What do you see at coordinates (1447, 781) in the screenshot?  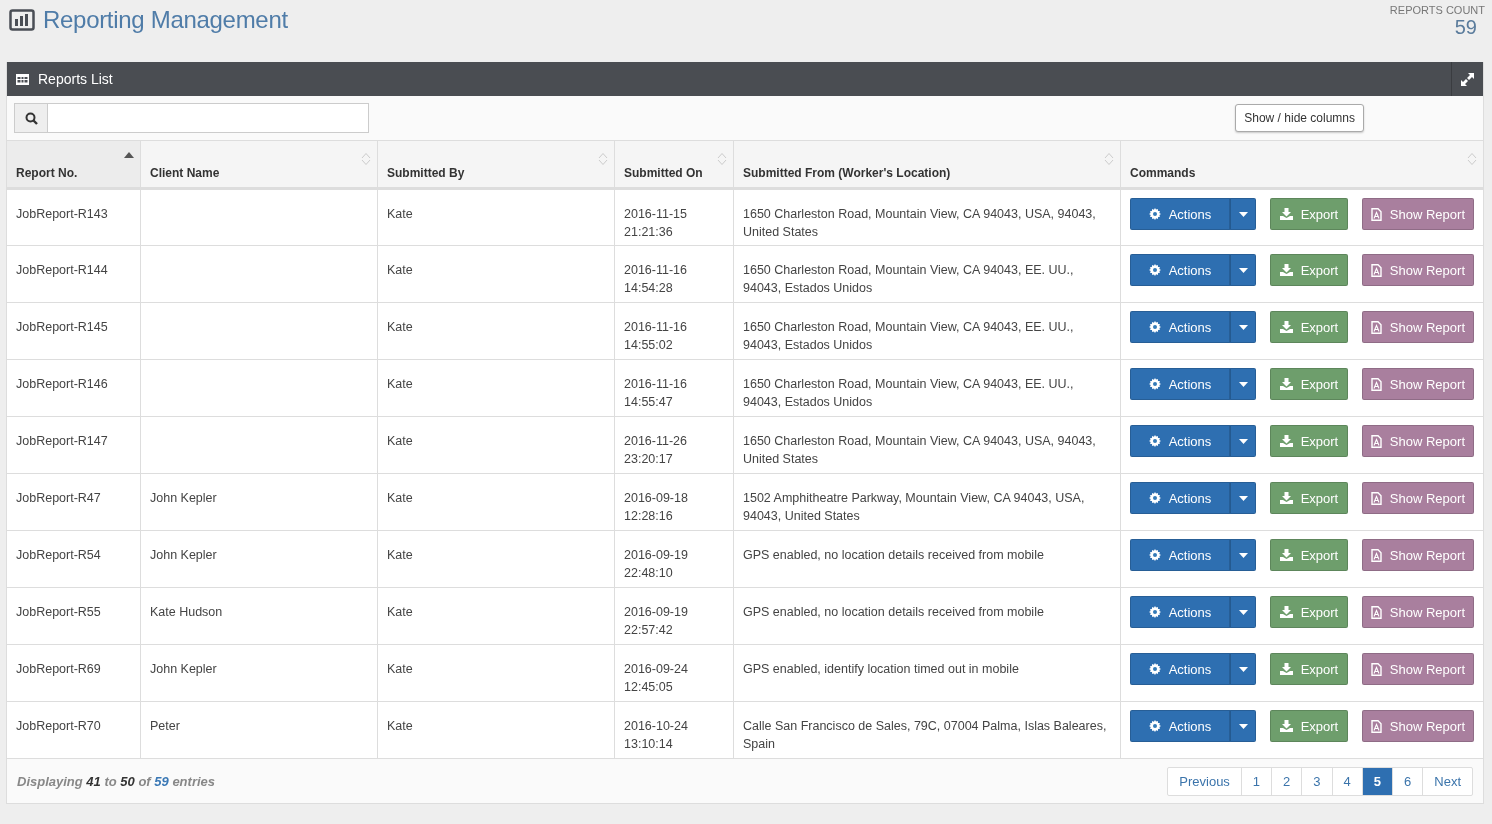 I see `next-link: Next` at bounding box center [1447, 781].